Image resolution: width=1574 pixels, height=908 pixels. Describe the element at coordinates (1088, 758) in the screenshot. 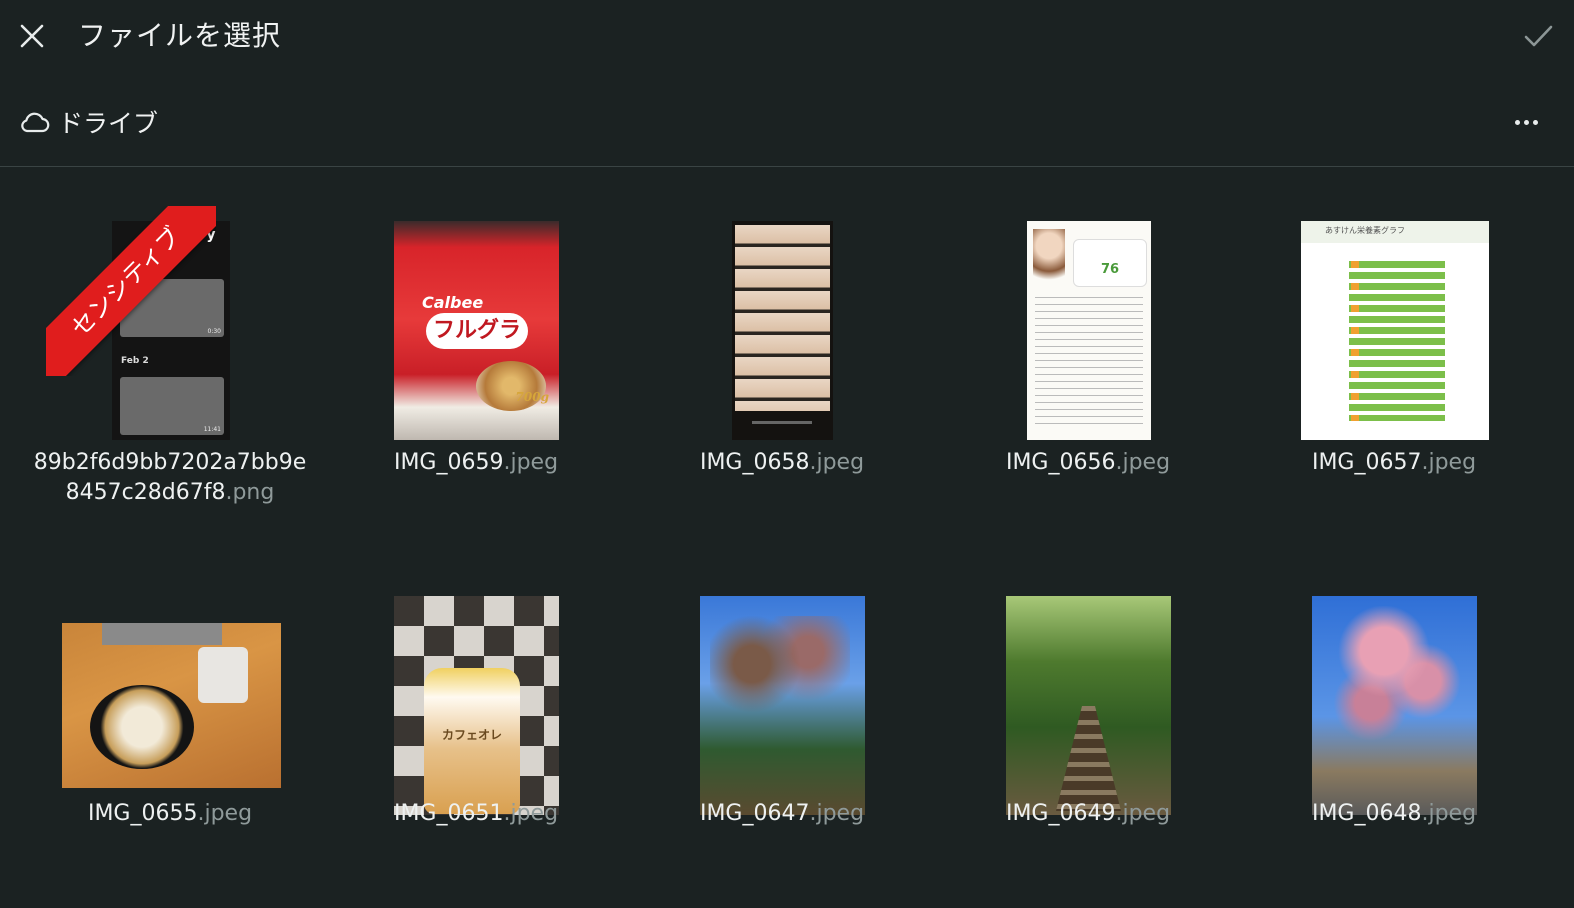

I see `steps` at that location.